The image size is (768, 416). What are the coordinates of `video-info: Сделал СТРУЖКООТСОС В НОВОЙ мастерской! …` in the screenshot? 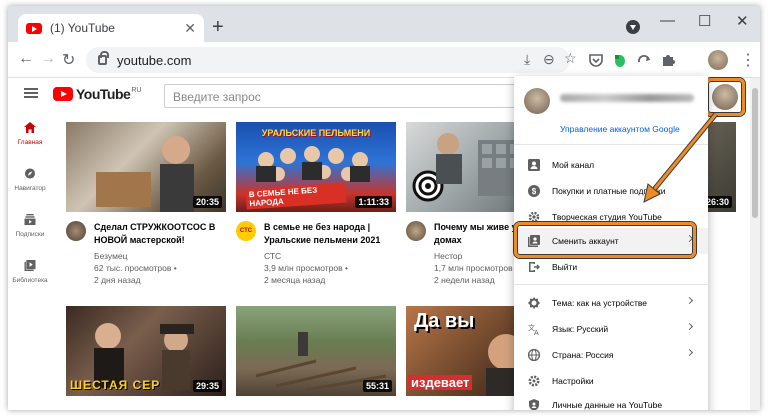 It's located at (146, 253).